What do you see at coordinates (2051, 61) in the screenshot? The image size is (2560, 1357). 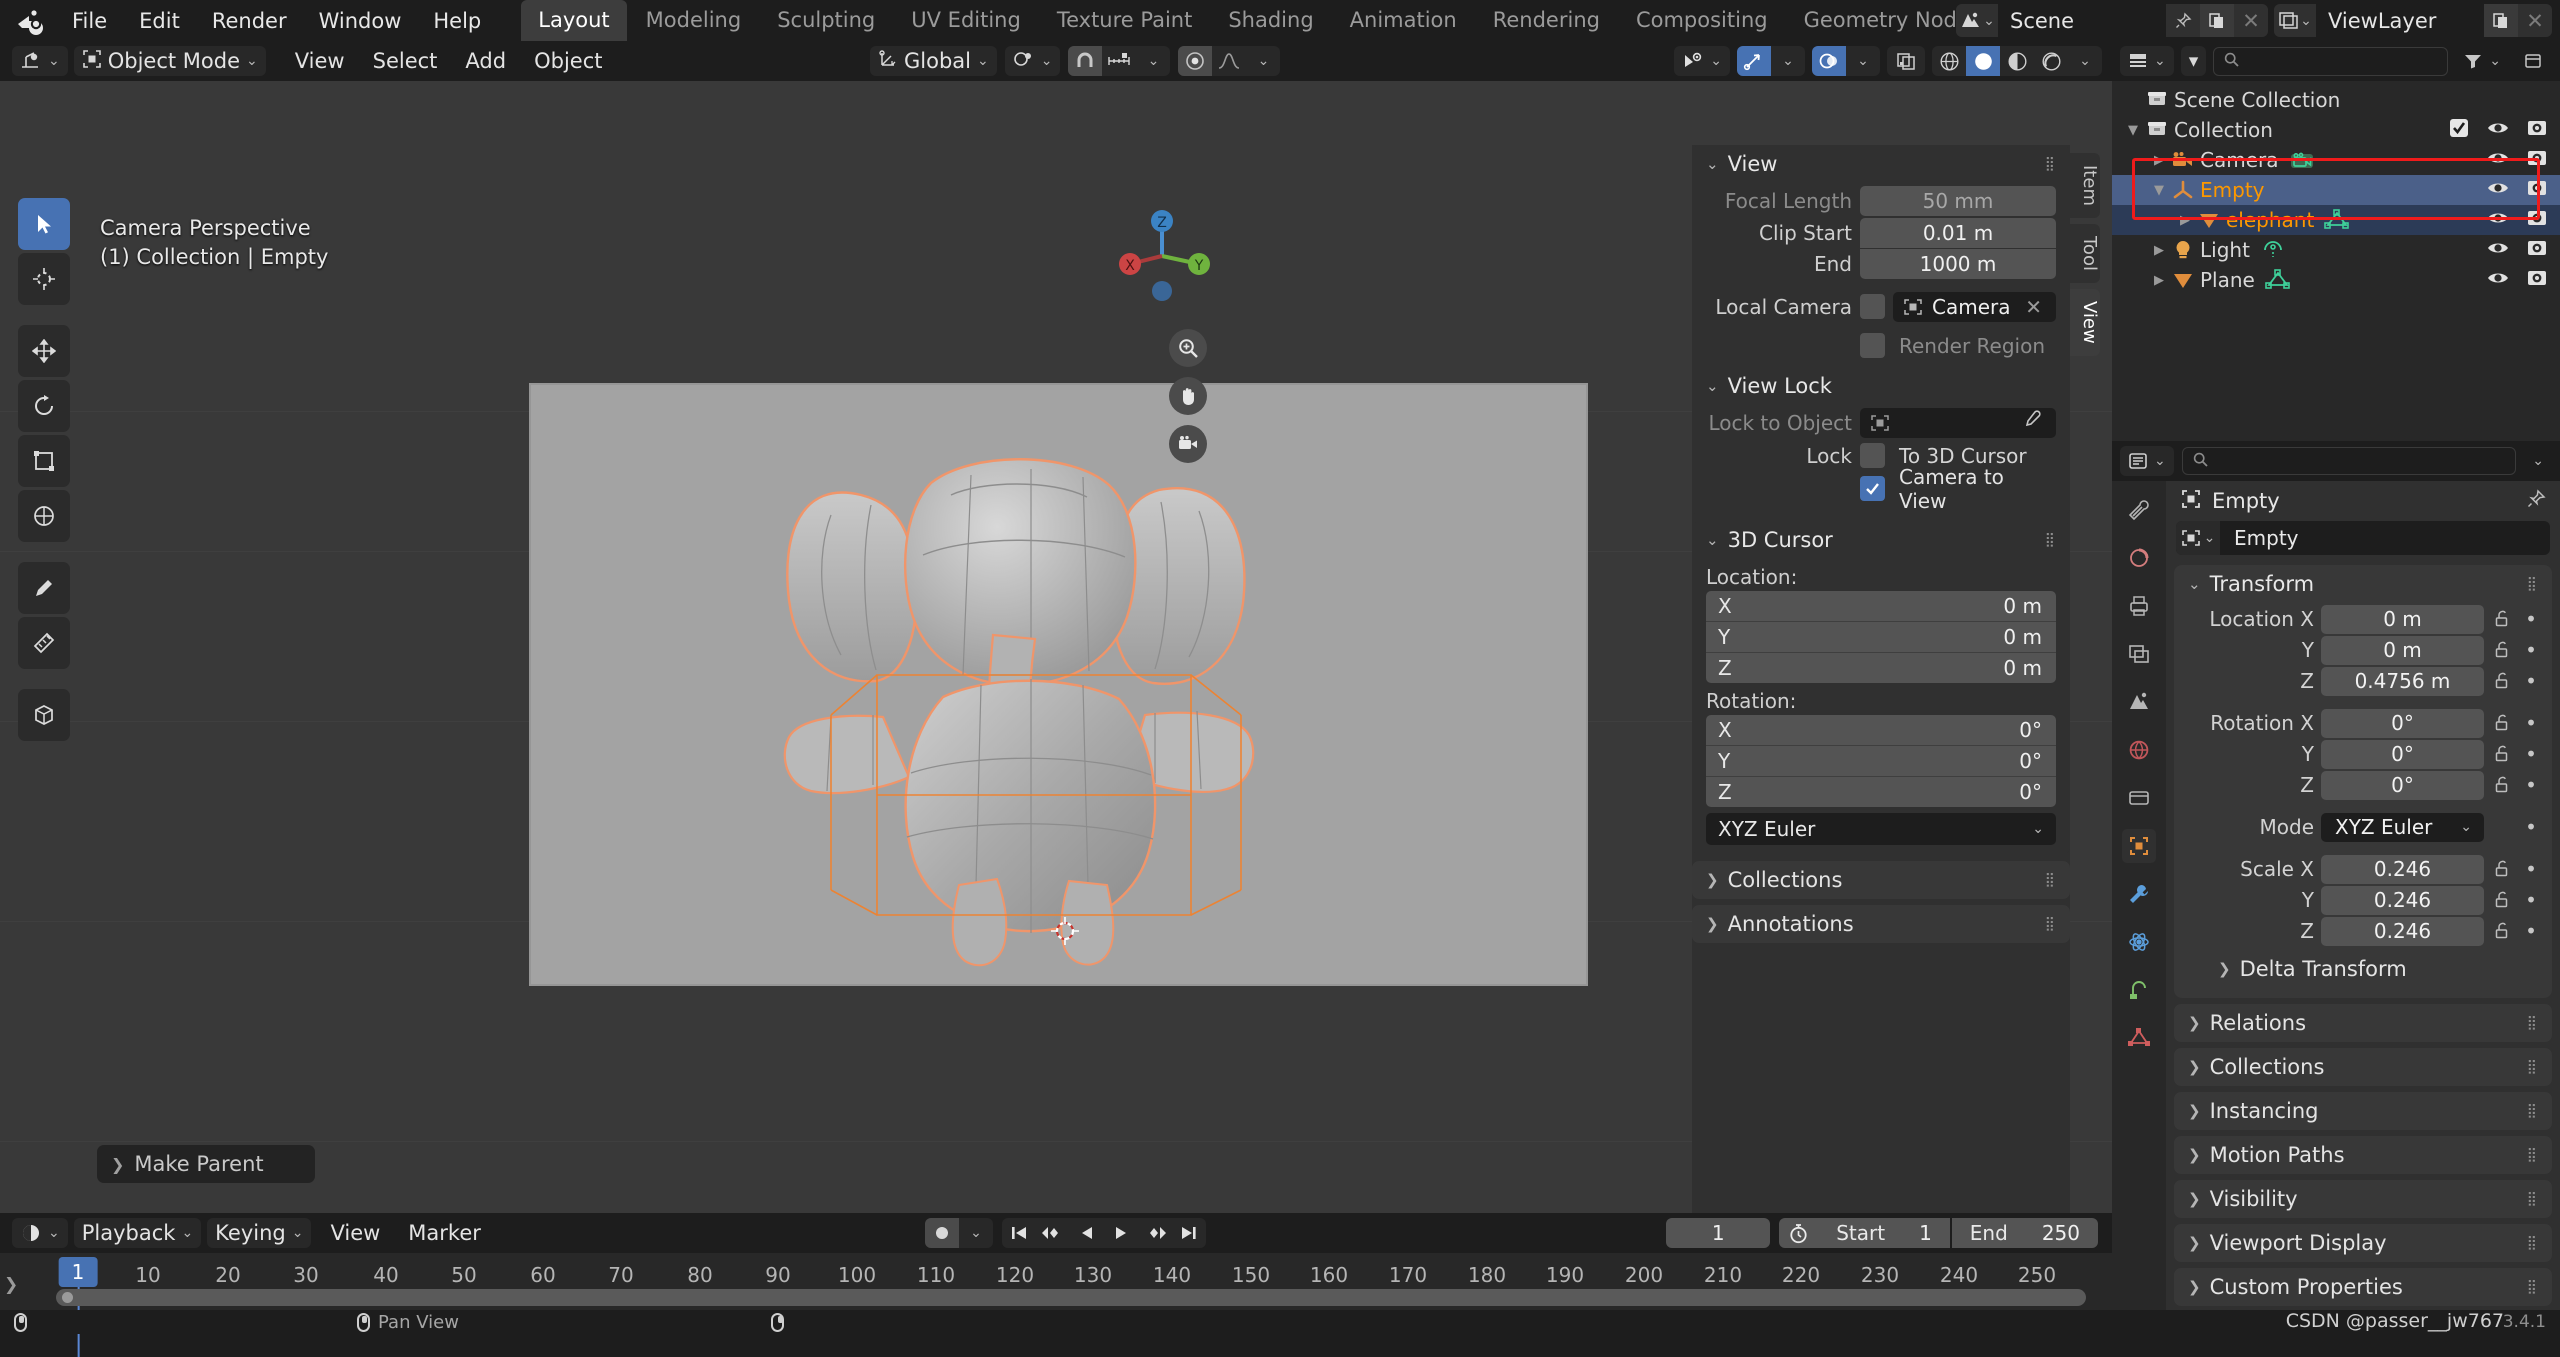 I see `rendered-shading-icon` at bounding box center [2051, 61].